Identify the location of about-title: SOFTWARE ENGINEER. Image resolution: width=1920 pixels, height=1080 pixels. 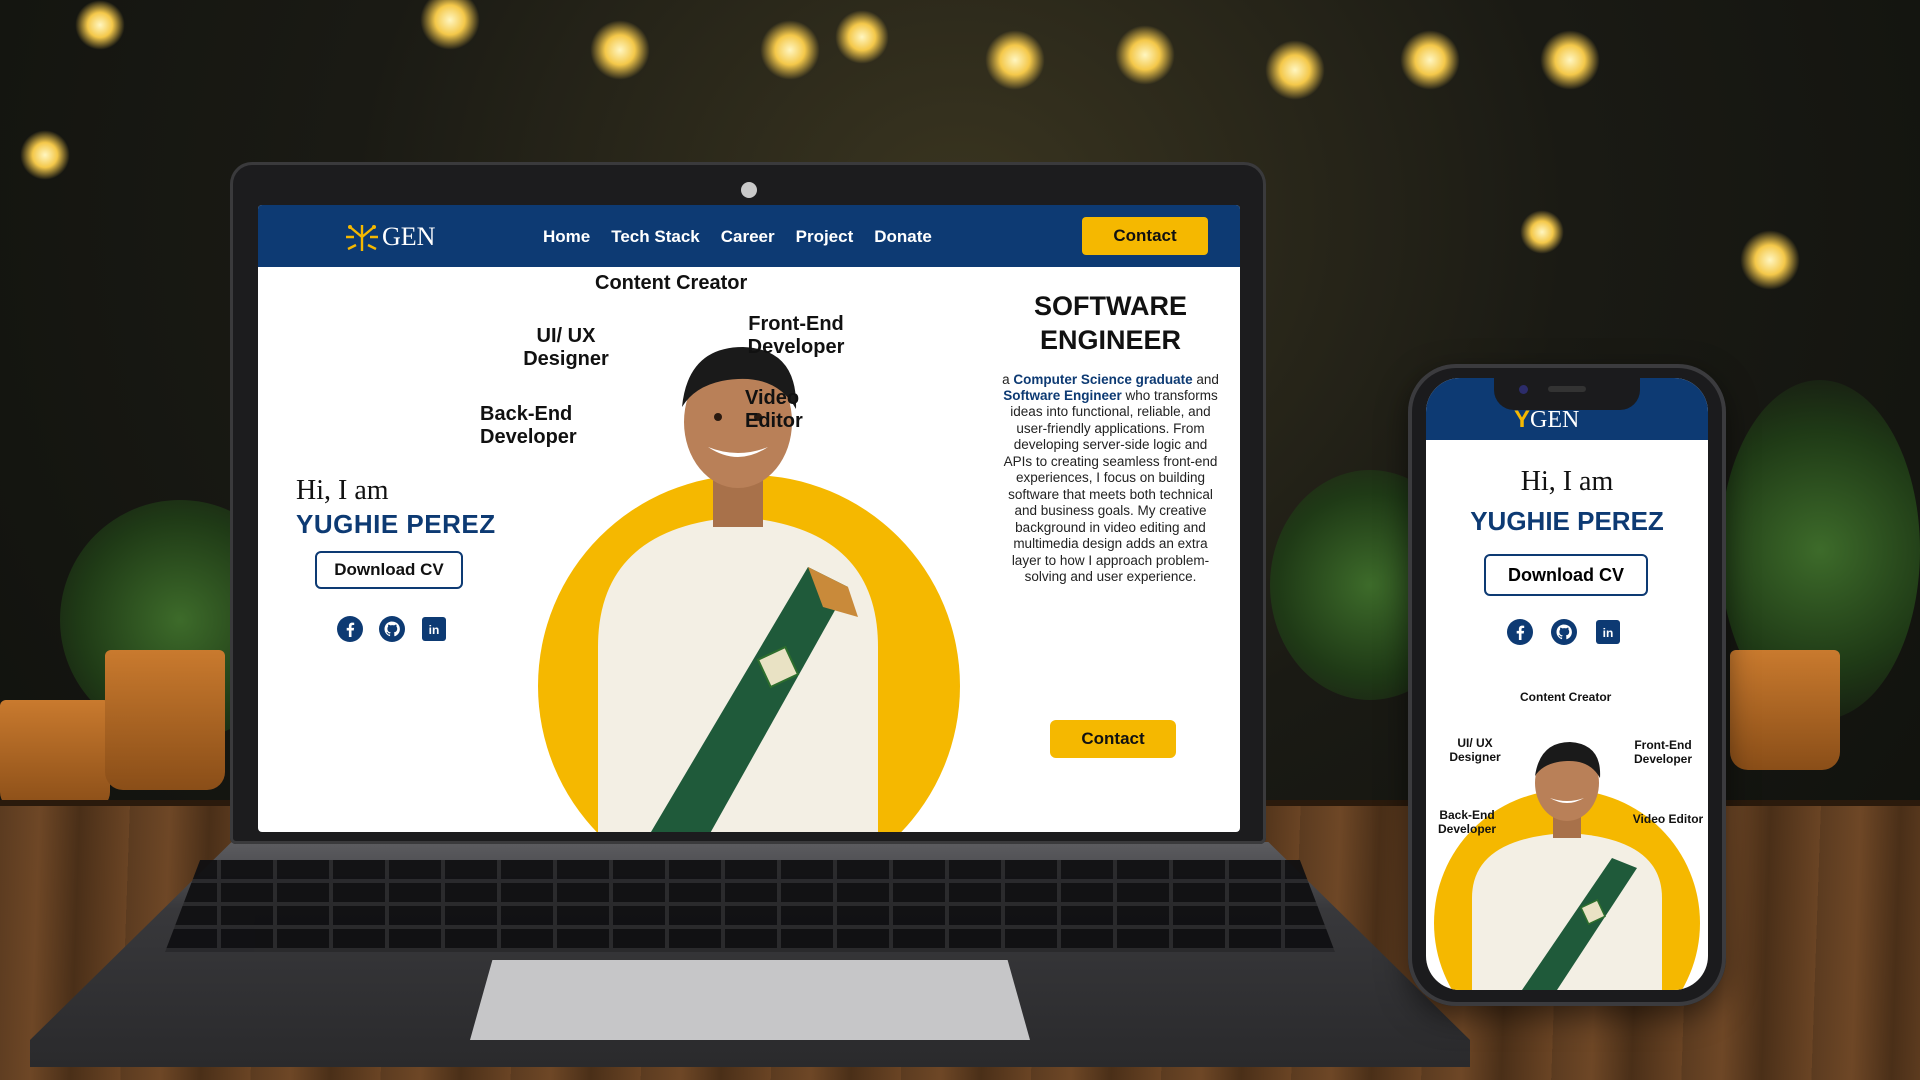
(1110, 324).